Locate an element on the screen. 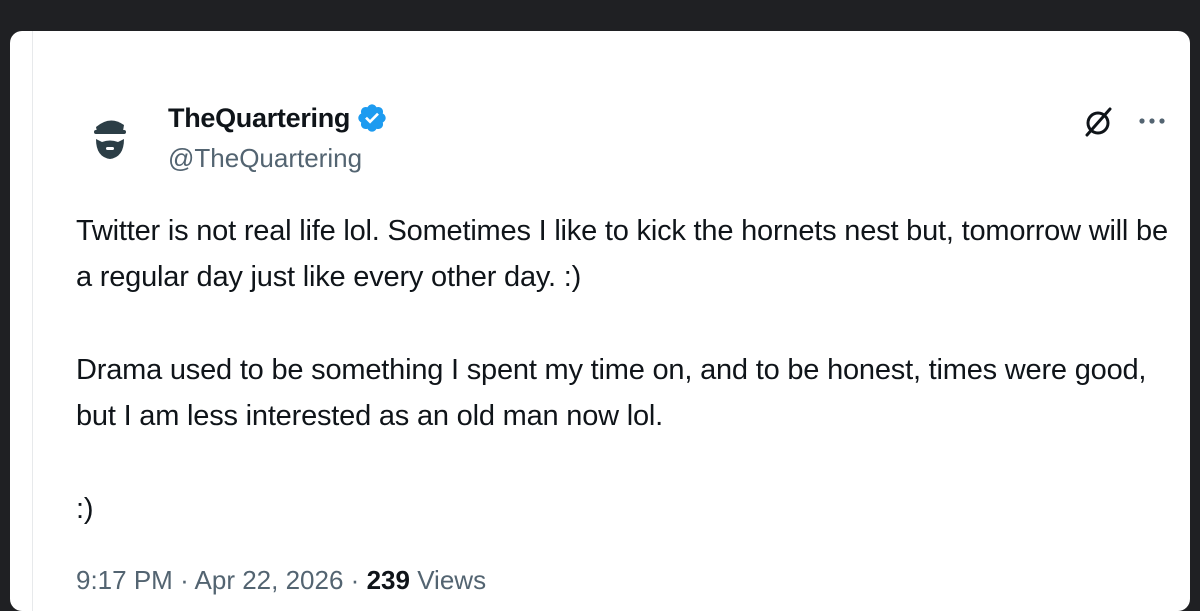 Image resolution: width=1200 pixels, height=611 pixels. display-name: TheQuartering is located at coordinates (278, 118).